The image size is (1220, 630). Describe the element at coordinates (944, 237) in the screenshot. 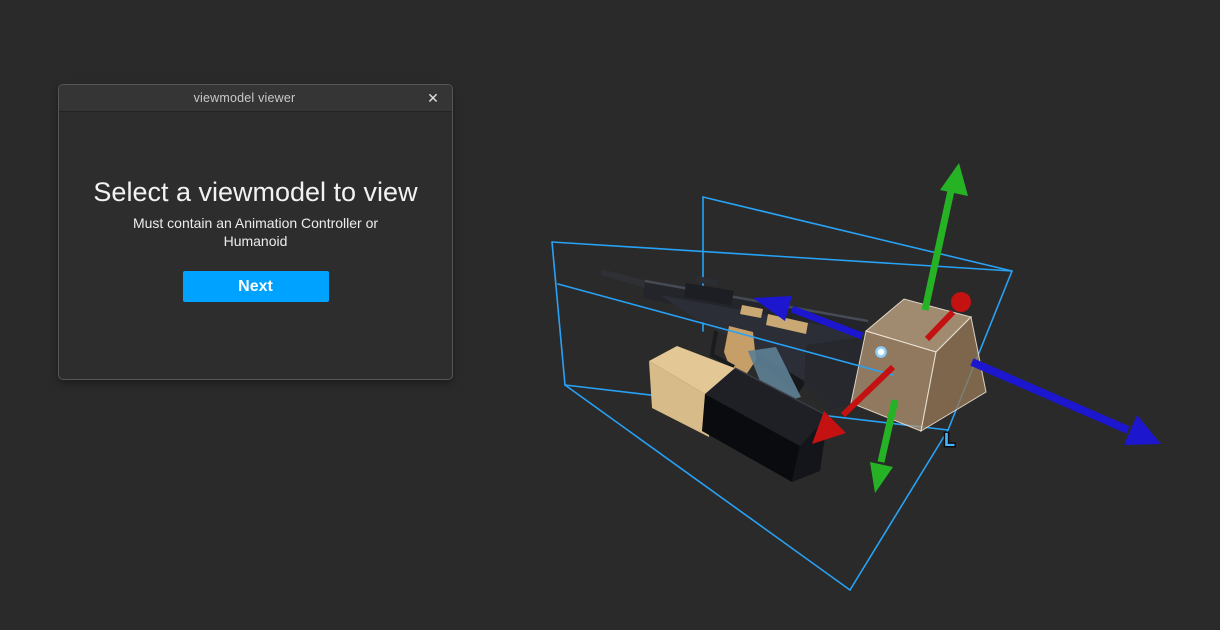

I see `move-arrow-y-up` at that location.